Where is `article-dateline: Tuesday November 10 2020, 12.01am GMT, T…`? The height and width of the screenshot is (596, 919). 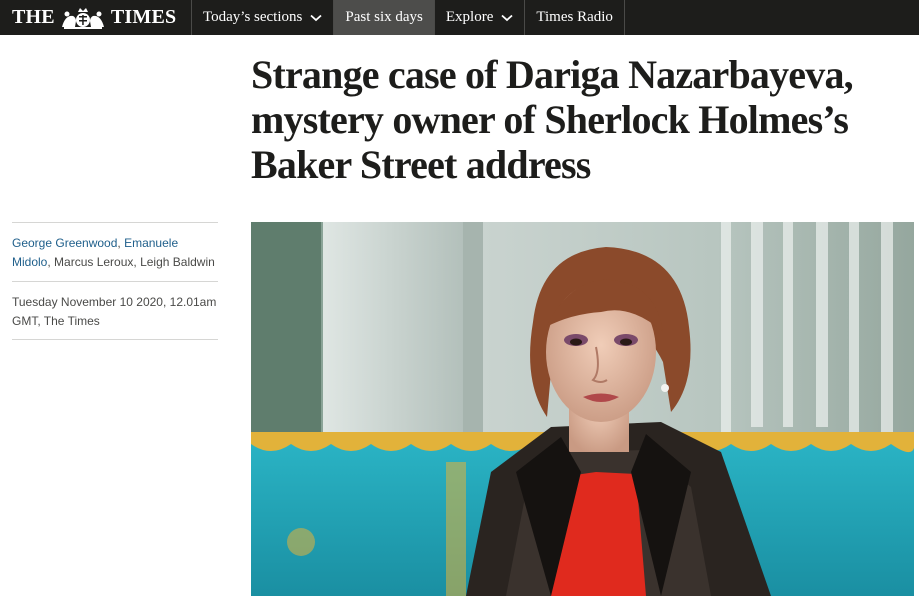 article-dateline: Tuesday November 10 2020, 12.01am GMT, T… is located at coordinates (114, 311).